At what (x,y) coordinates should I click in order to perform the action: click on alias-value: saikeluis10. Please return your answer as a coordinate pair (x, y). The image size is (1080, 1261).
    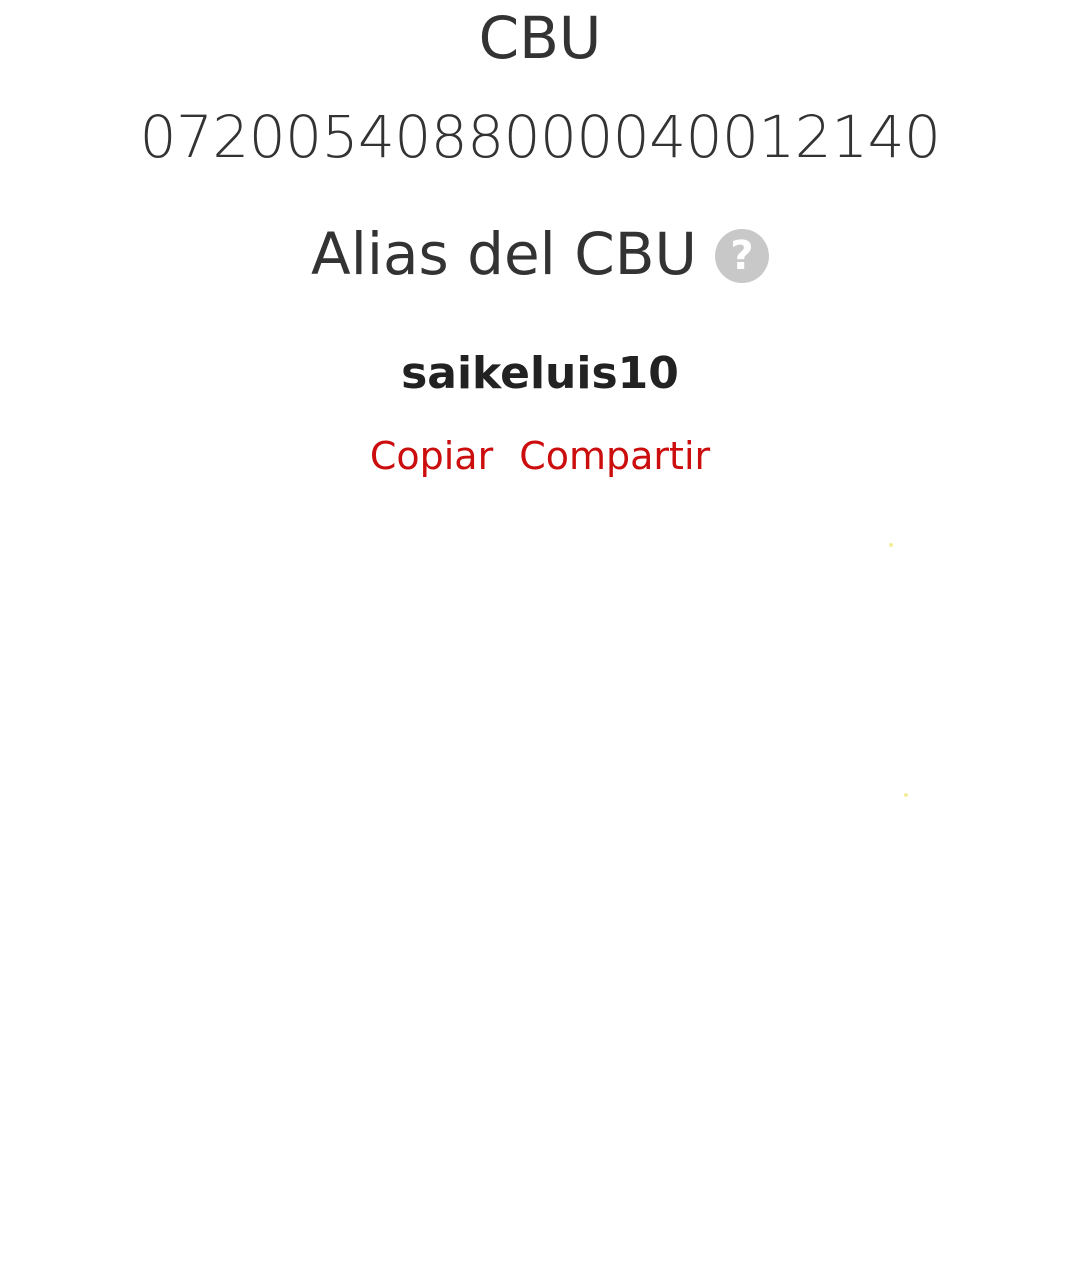
    Looking at the image, I should click on (540, 373).